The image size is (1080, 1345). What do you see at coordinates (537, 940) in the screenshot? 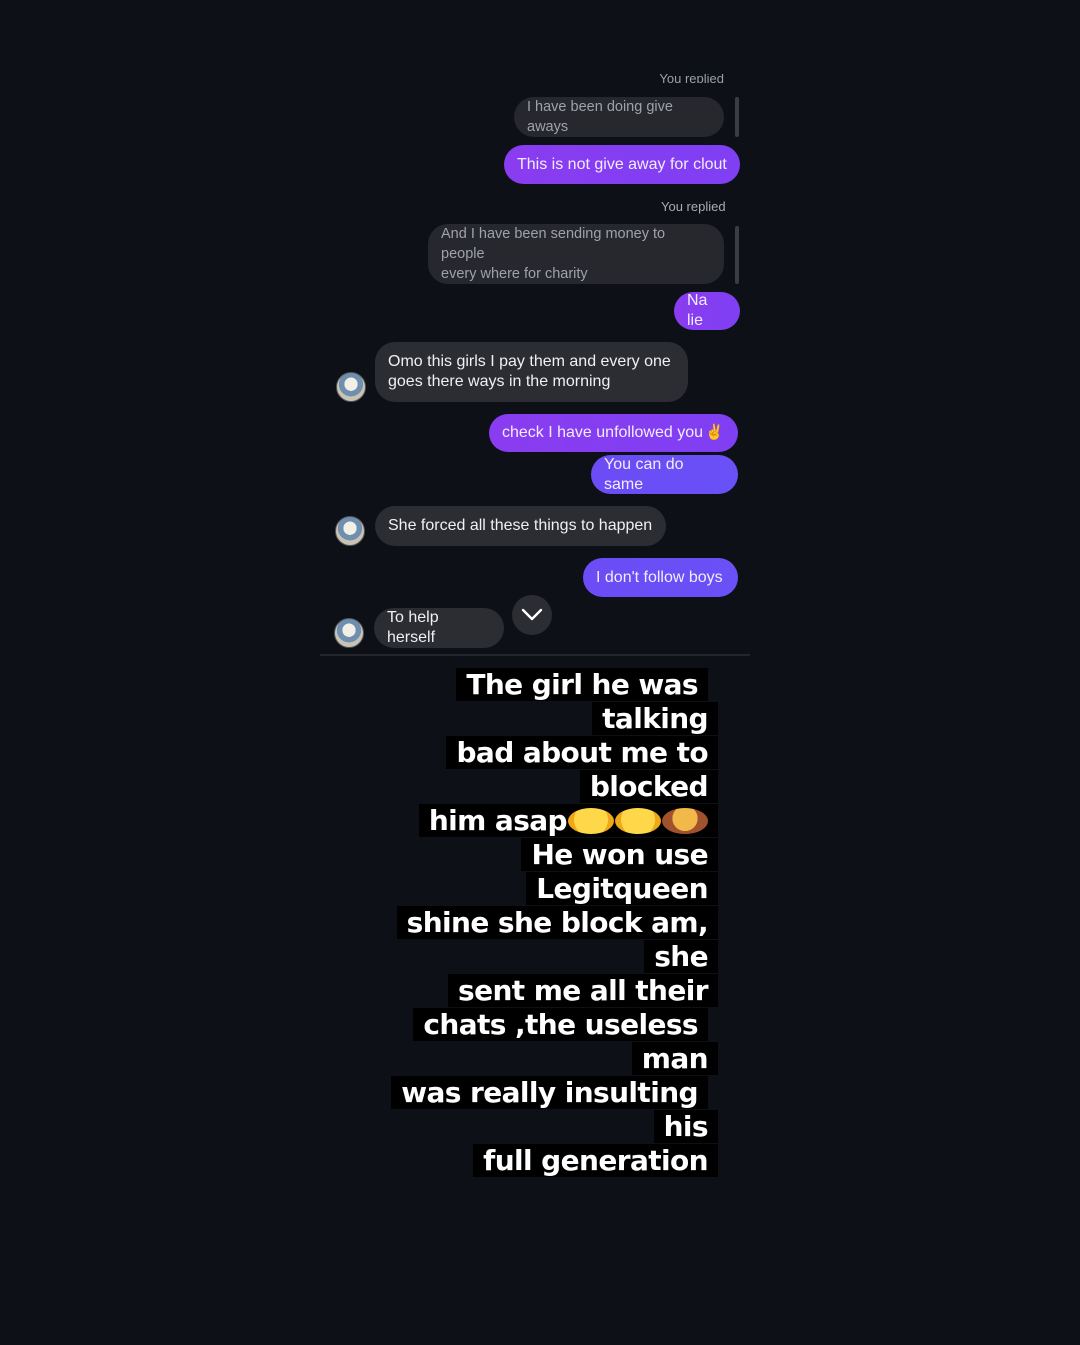
I see `caption-line: shine she block am, she` at bounding box center [537, 940].